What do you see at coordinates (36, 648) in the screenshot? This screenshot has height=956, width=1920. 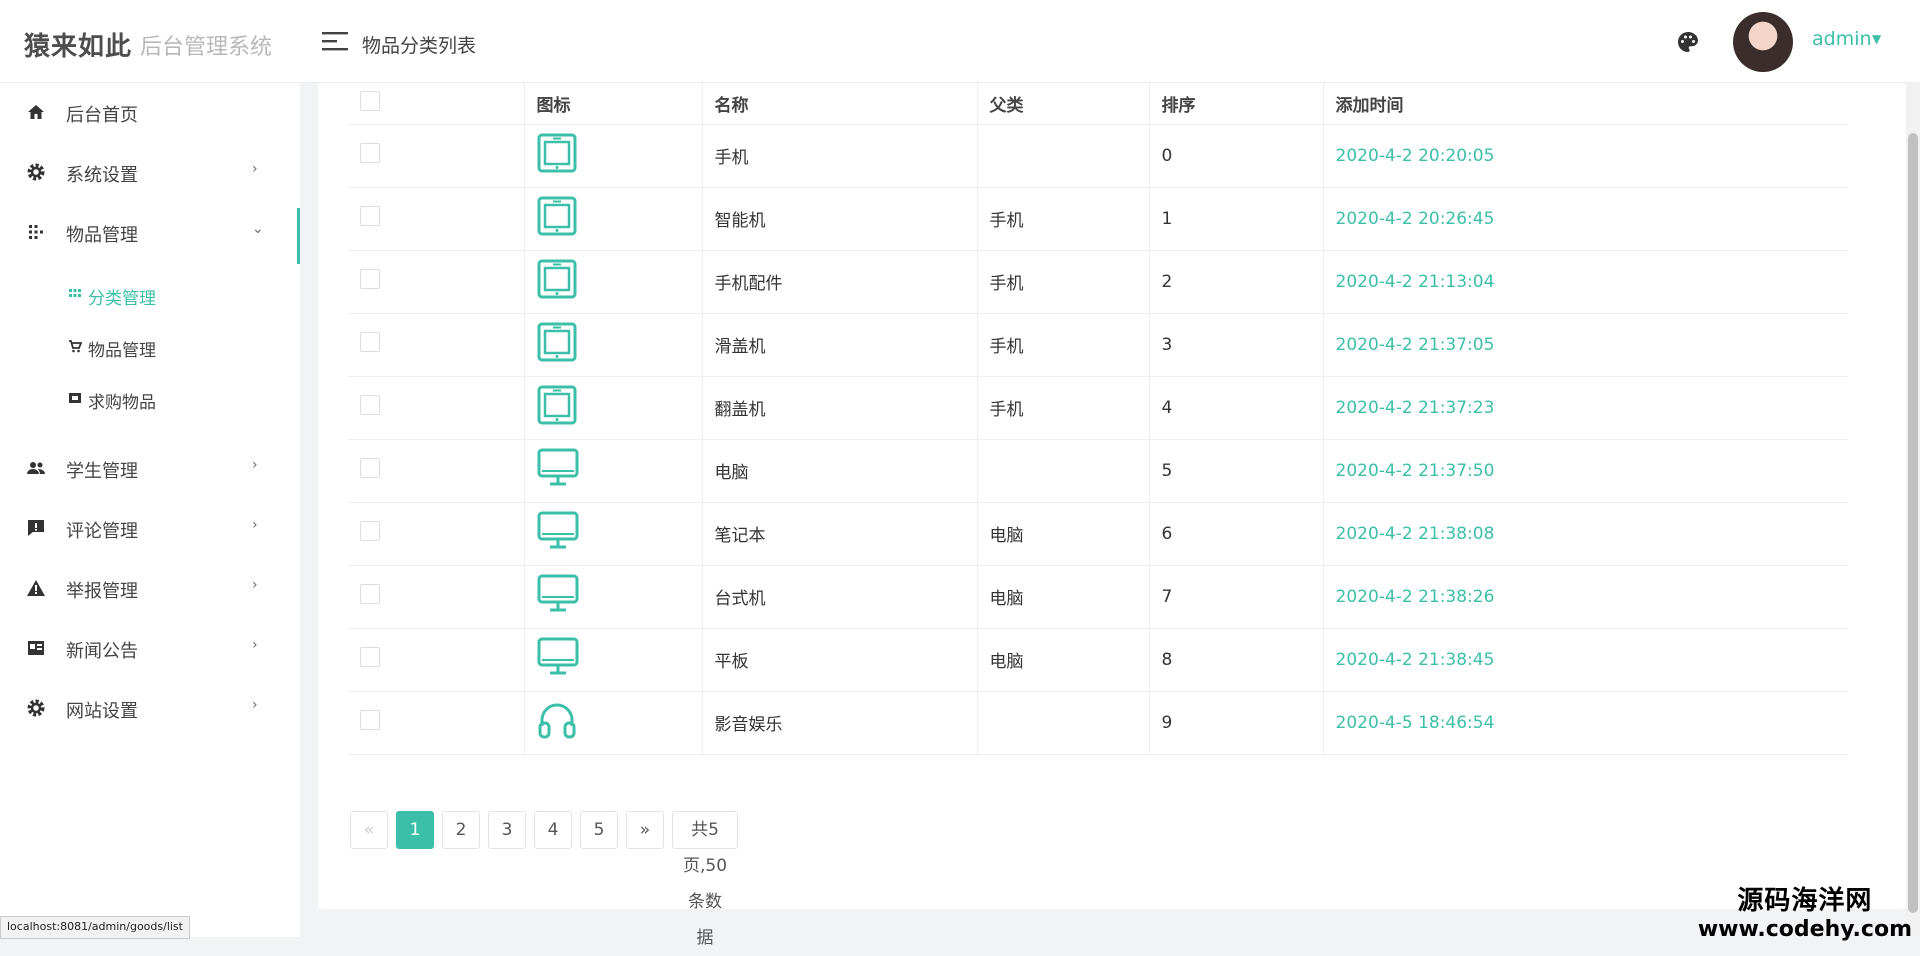 I see `news-icon` at bounding box center [36, 648].